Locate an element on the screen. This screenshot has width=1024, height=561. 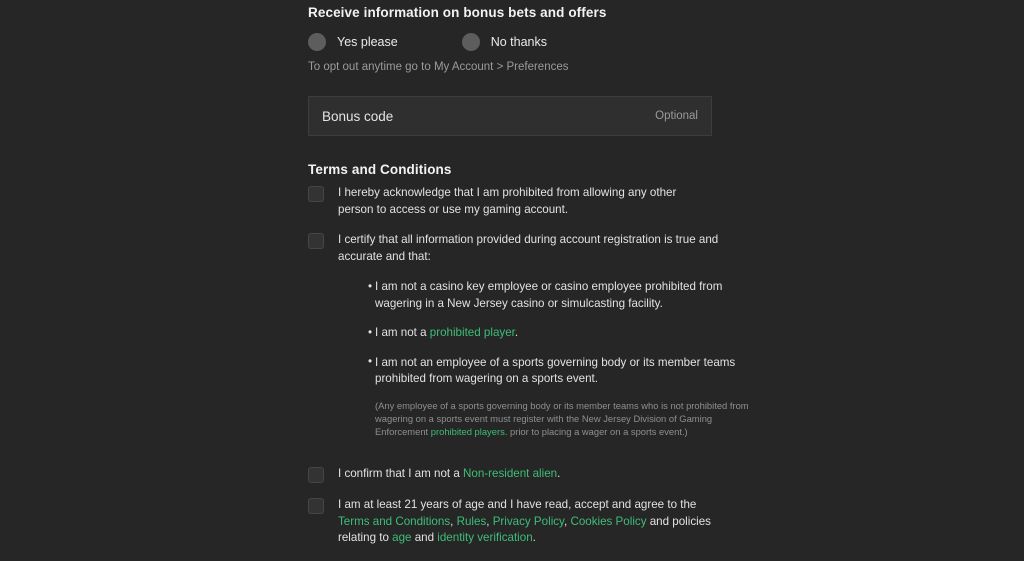
link-prohibited-players-fine-print: prohibited players. is located at coordinates (469, 431).